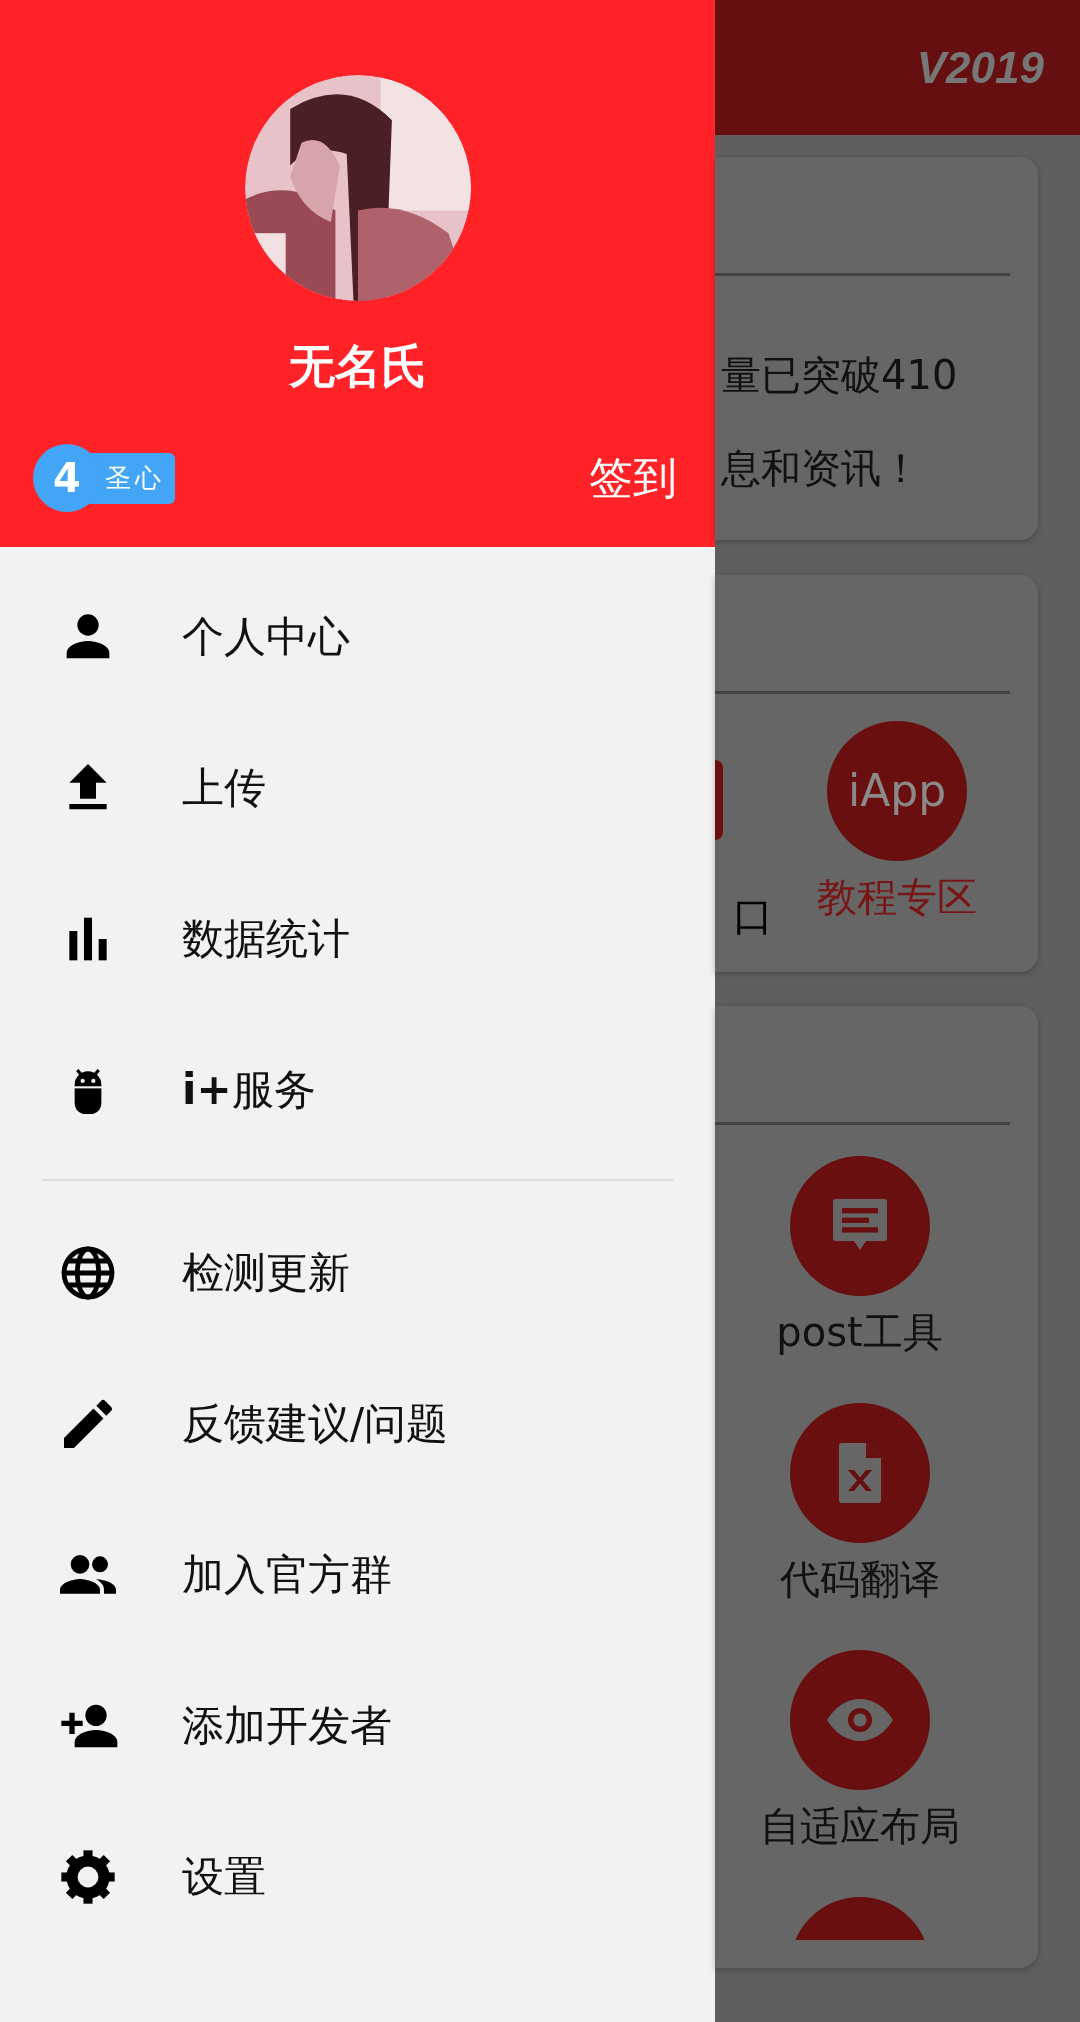 Image resolution: width=1080 pixels, height=2022 pixels. I want to click on menu-item: 设置, so click(224, 1876).